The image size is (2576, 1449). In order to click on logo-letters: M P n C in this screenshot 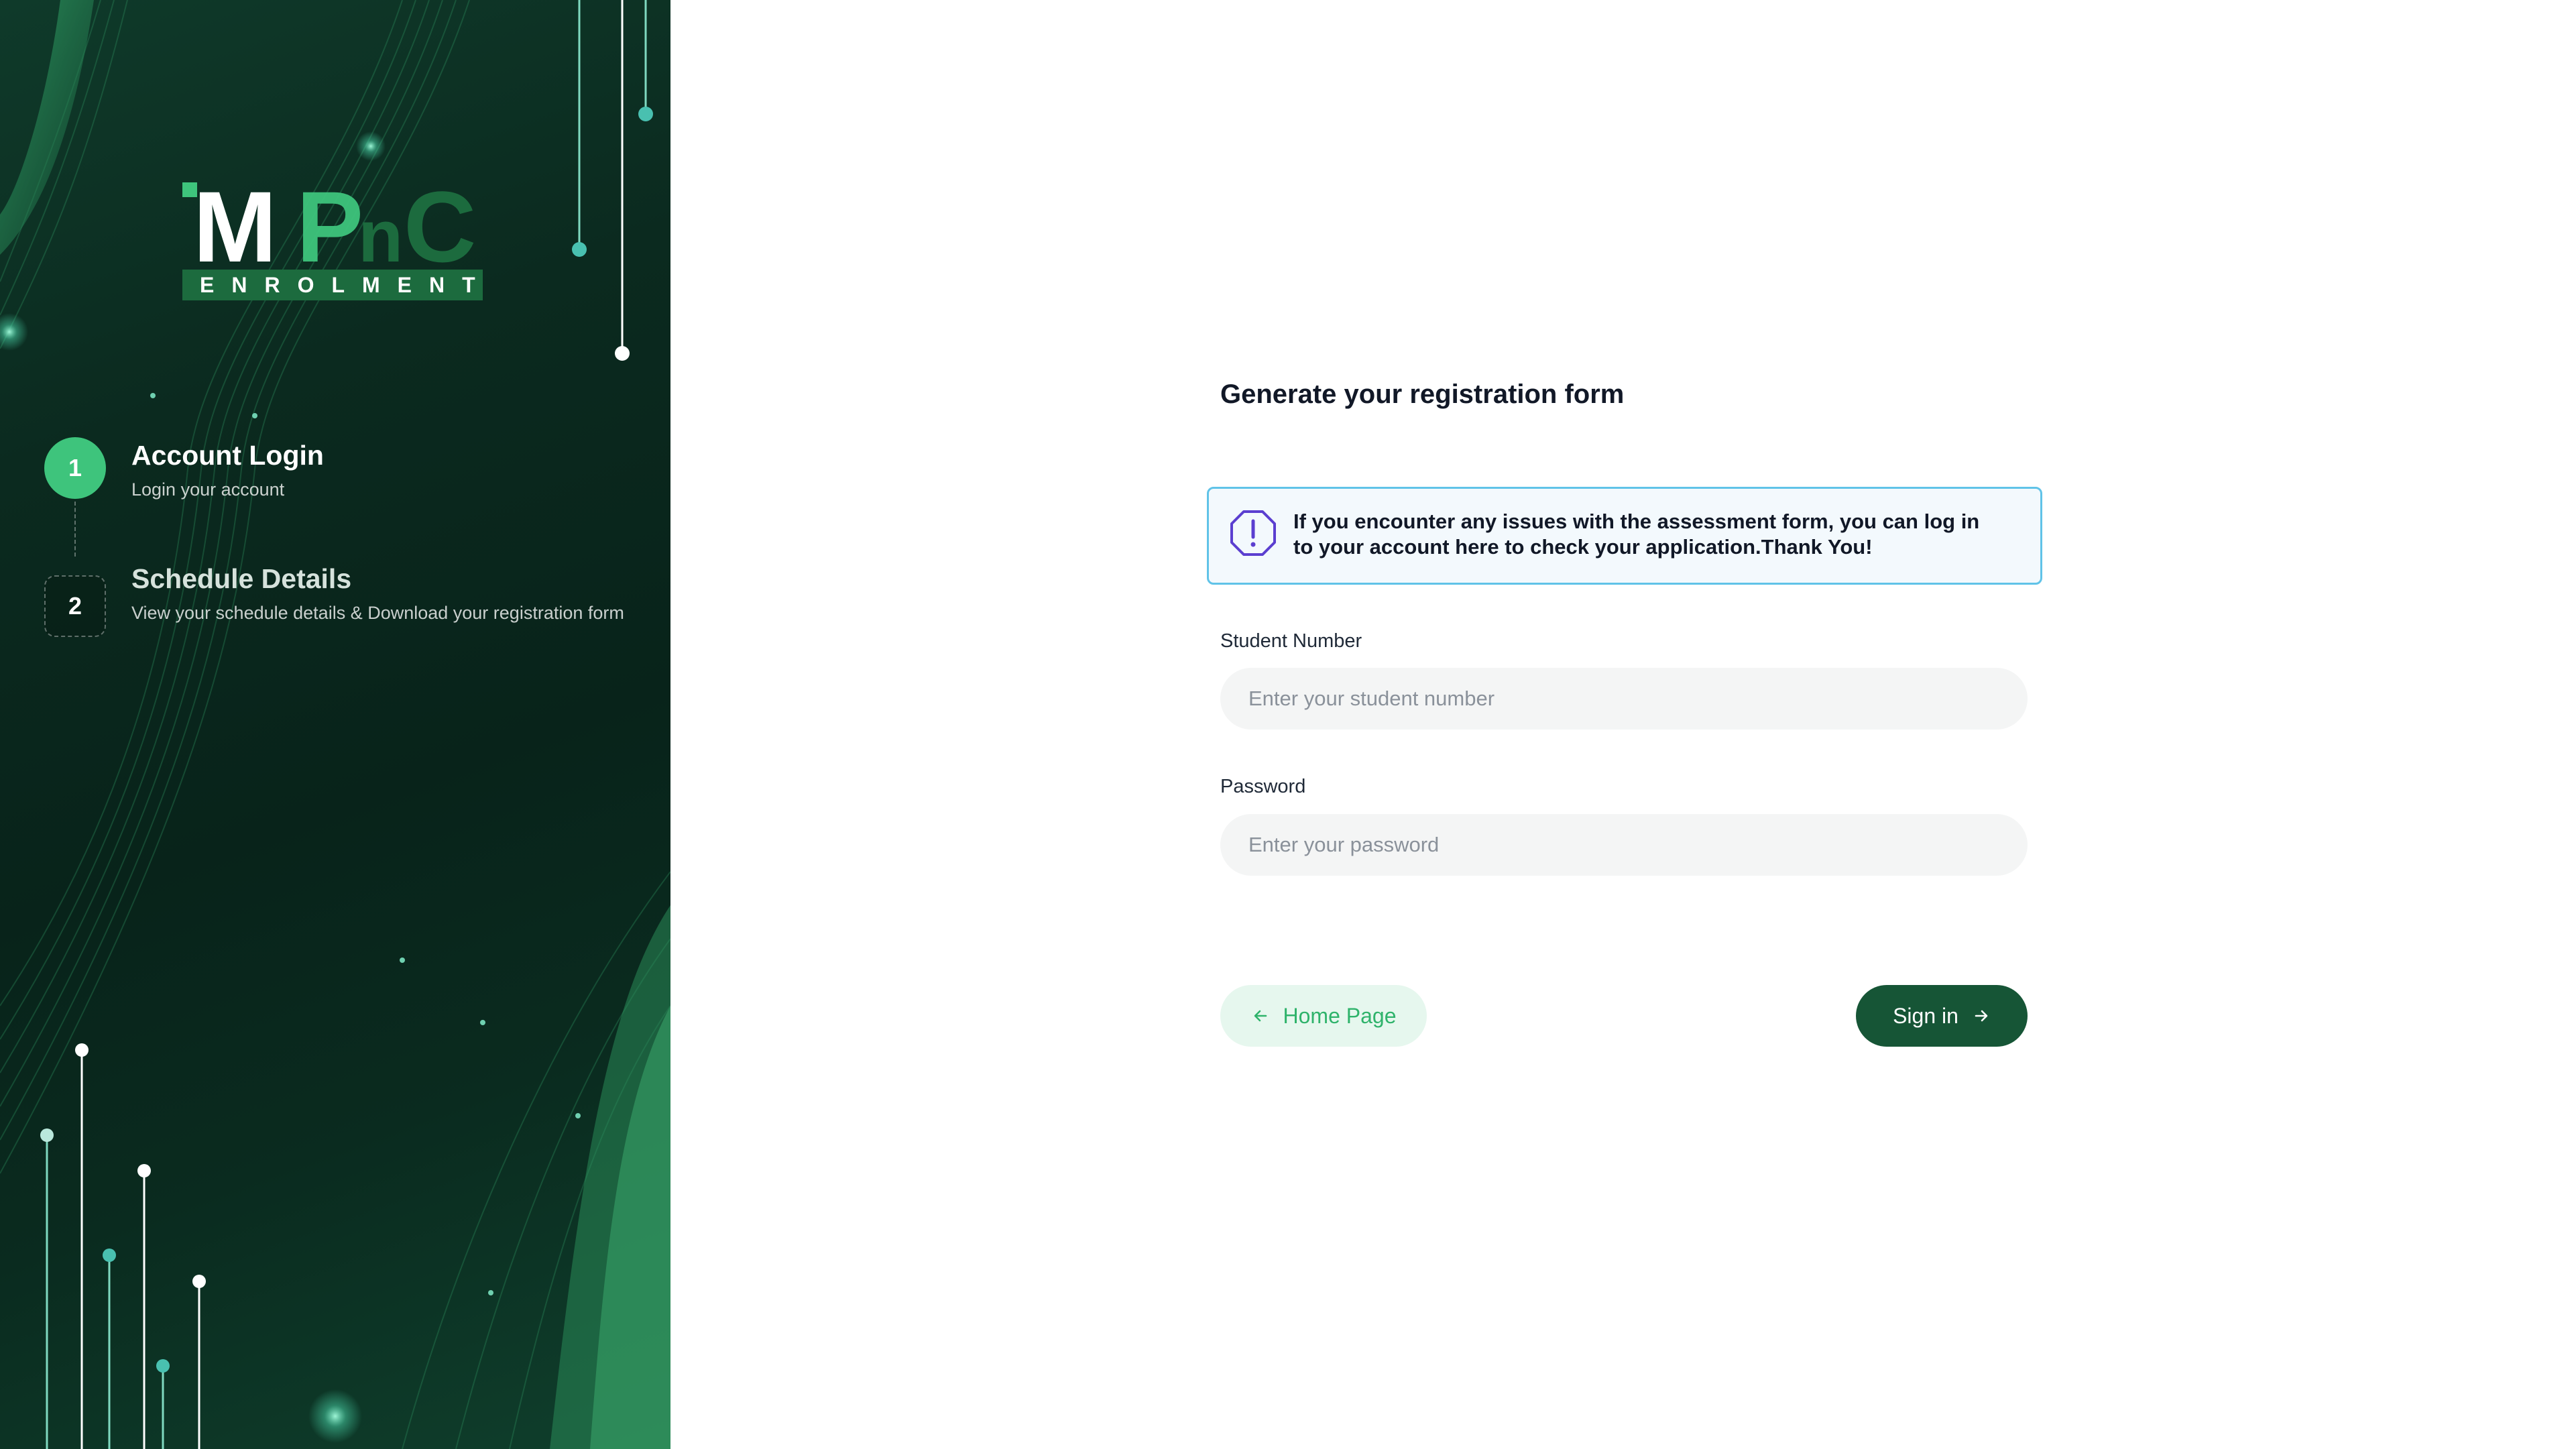, I will do `click(329, 223)`.